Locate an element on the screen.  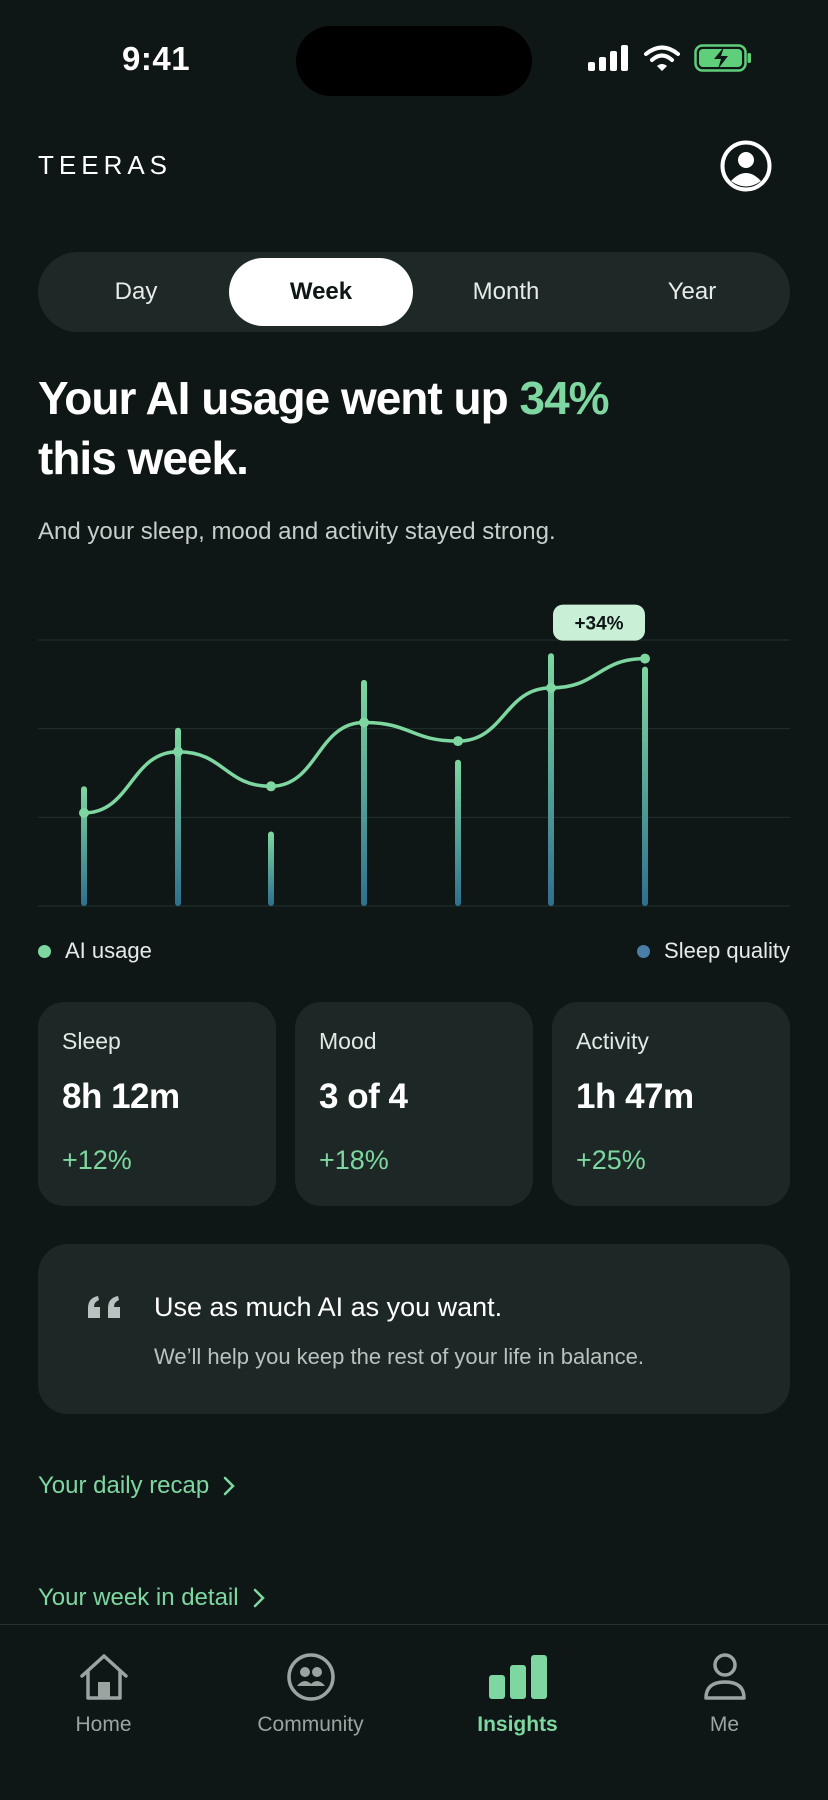
quote-title: Use as much AI as you want. is located at coordinates (328, 1307).